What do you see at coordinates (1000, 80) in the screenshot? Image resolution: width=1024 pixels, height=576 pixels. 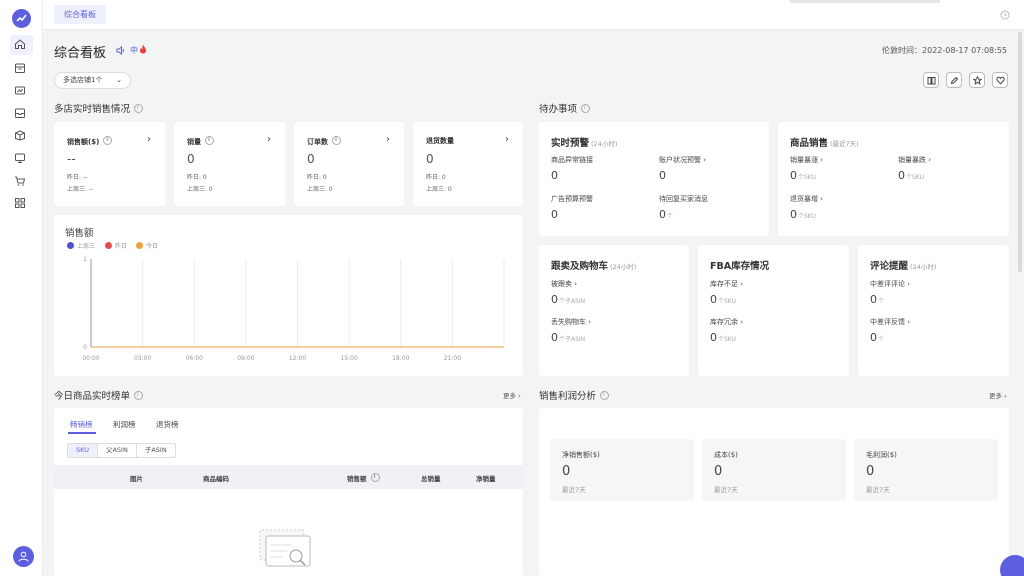 I see `favorite-button` at bounding box center [1000, 80].